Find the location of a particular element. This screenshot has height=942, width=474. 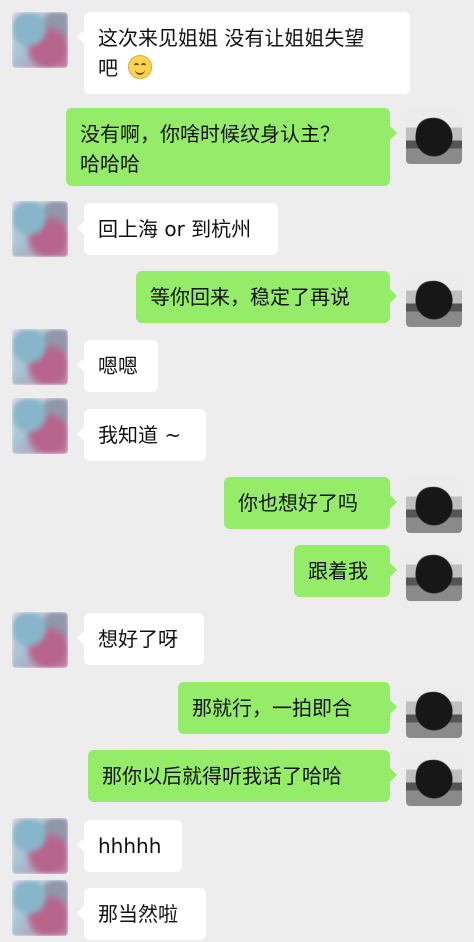

message-bubble-right: 等你回来，稳定了再说 is located at coordinates (266, 297).